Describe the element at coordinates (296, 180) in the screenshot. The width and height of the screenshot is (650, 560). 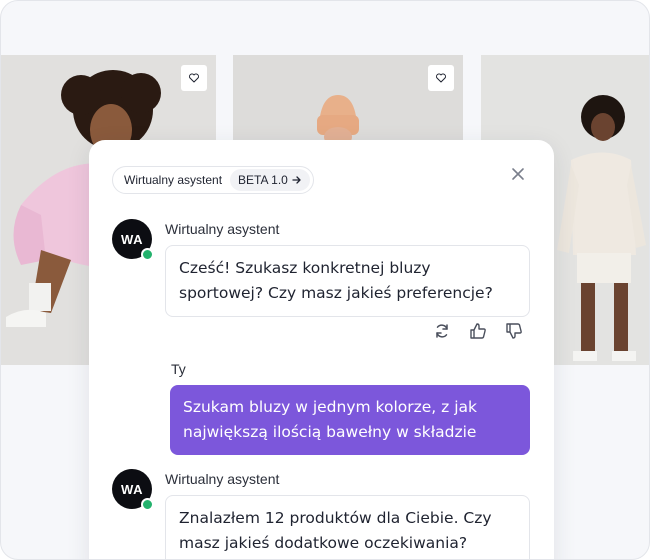
I see `arrow-right-icon` at that location.